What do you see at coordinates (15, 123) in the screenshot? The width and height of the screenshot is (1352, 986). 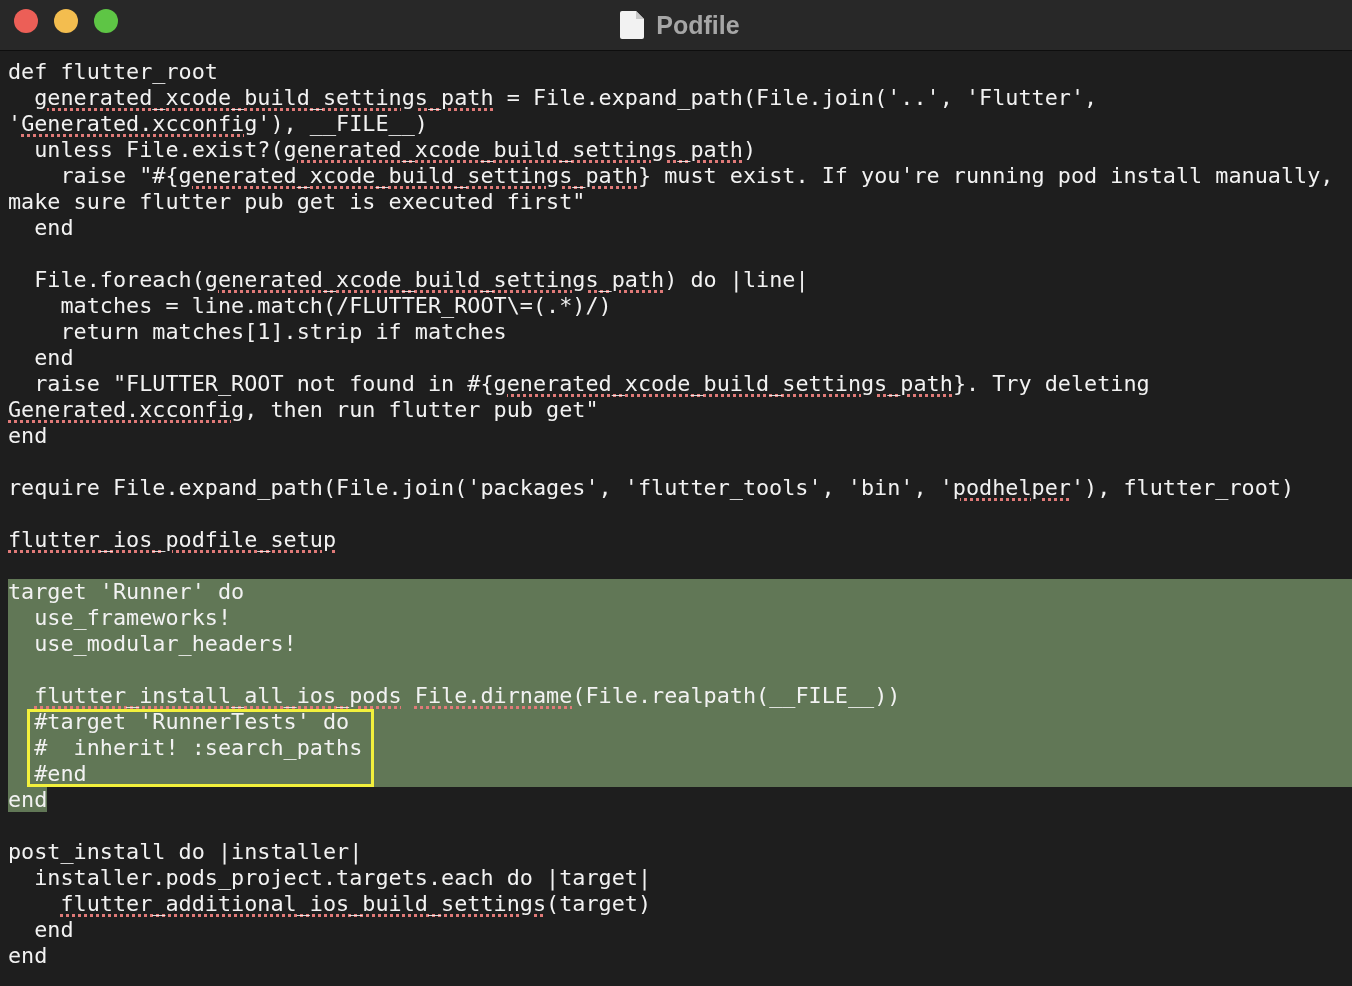 I see `code-text: '` at bounding box center [15, 123].